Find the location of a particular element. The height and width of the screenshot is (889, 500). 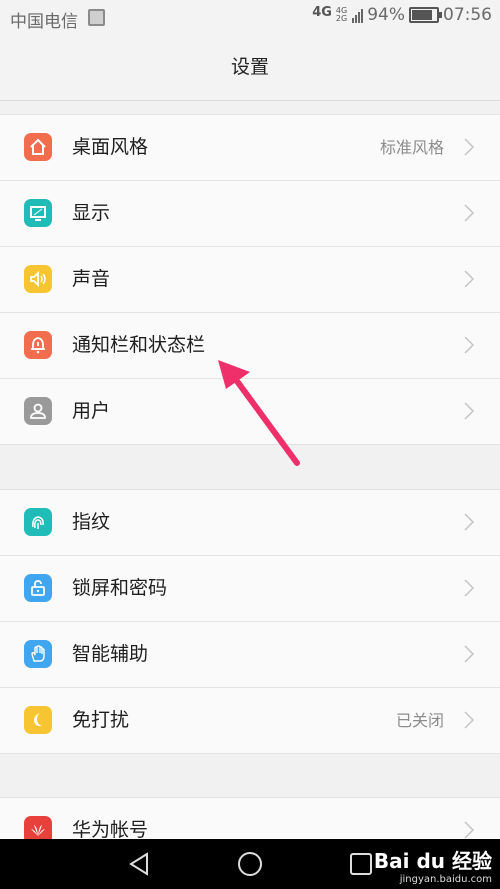

settings-group-3: 华为帐号 is located at coordinates (250, 819).